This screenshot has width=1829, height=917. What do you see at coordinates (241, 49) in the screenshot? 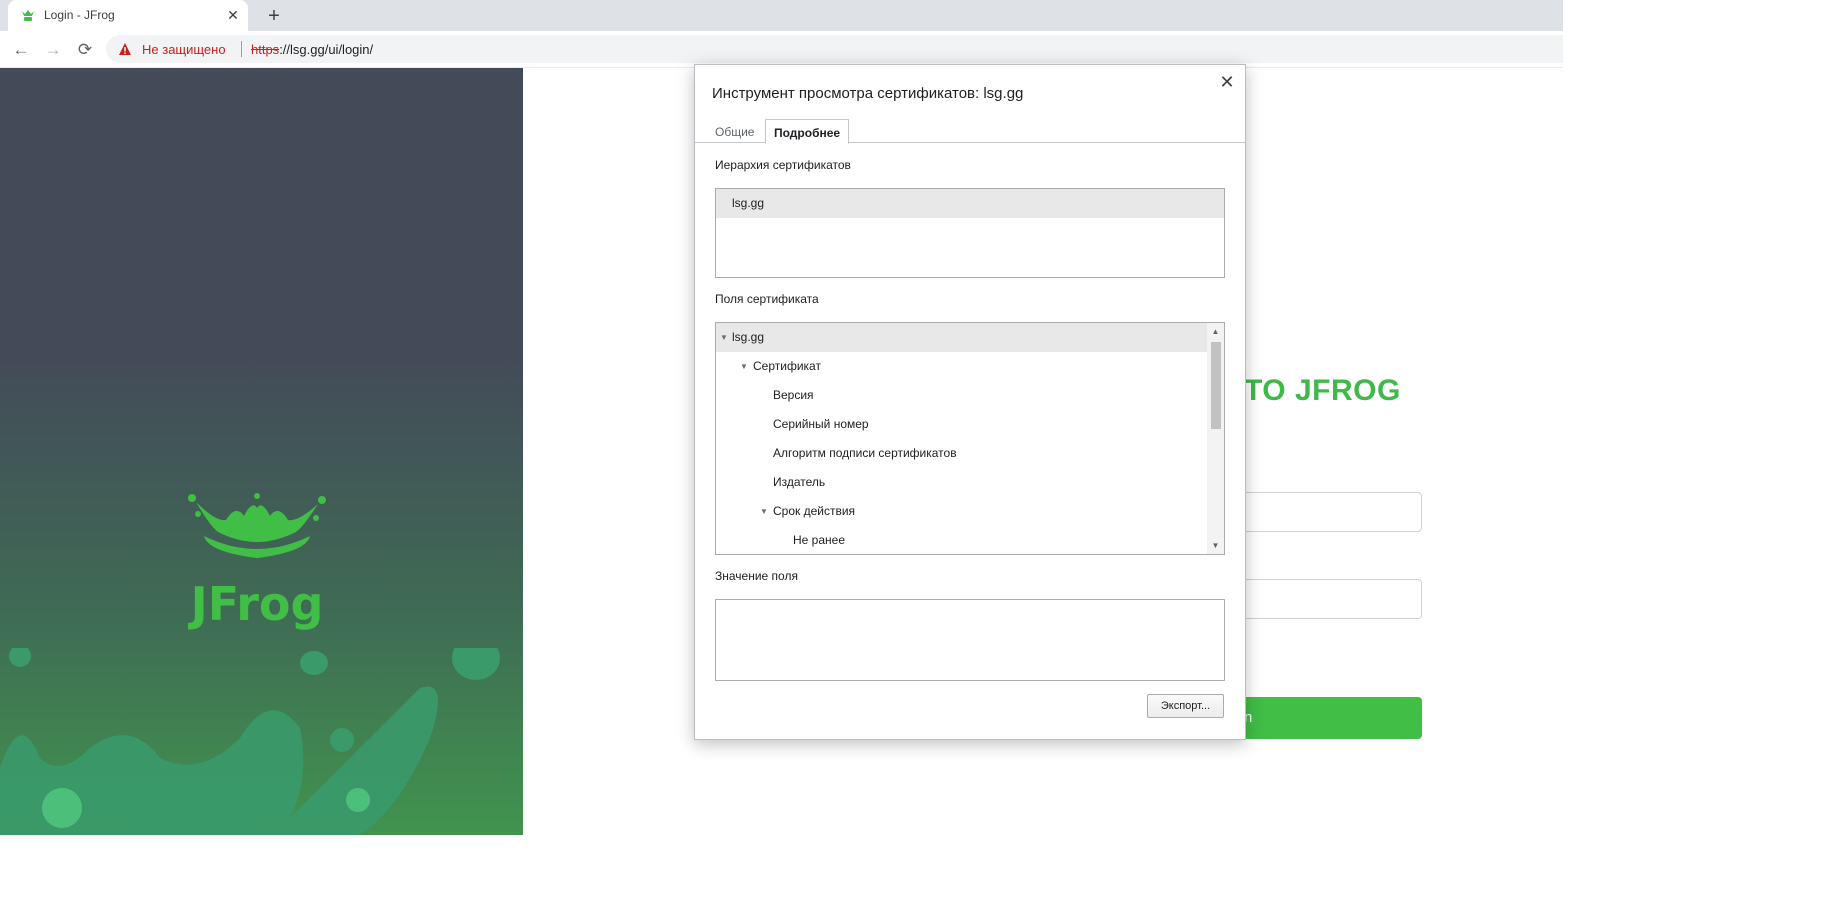
I see `omnibox-divider` at bounding box center [241, 49].